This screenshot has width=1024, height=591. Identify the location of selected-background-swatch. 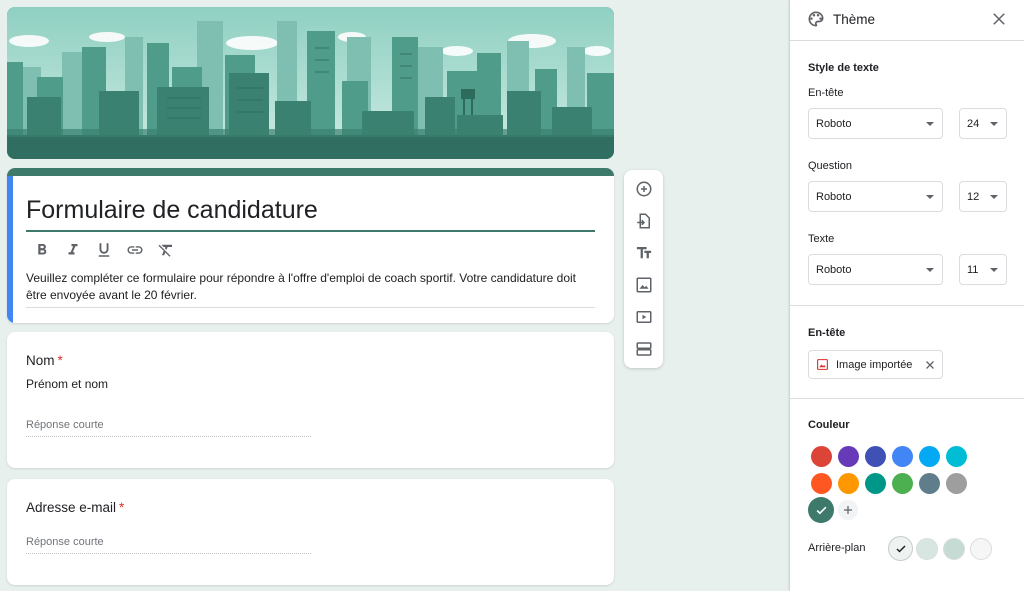
(900, 548).